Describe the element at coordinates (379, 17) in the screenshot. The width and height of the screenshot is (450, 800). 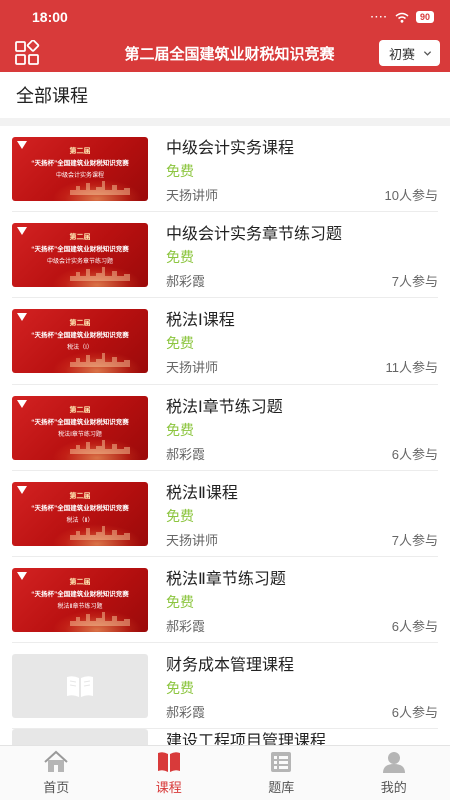
I see `signal-icon: ····` at that location.